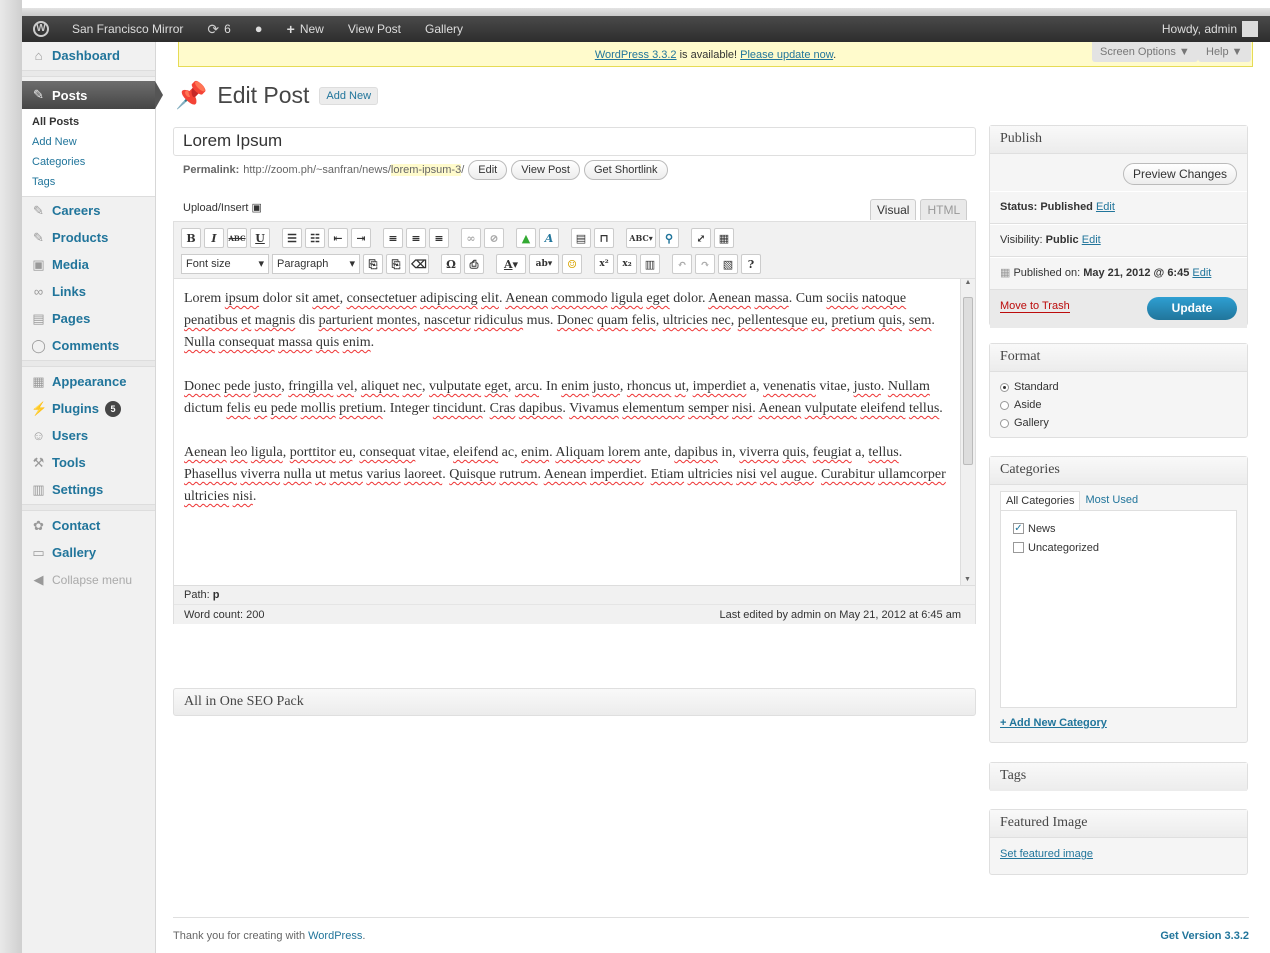  What do you see at coordinates (944, 209) in the screenshot?
I see `tab-html: HTML` at bounding box center [944, 209].